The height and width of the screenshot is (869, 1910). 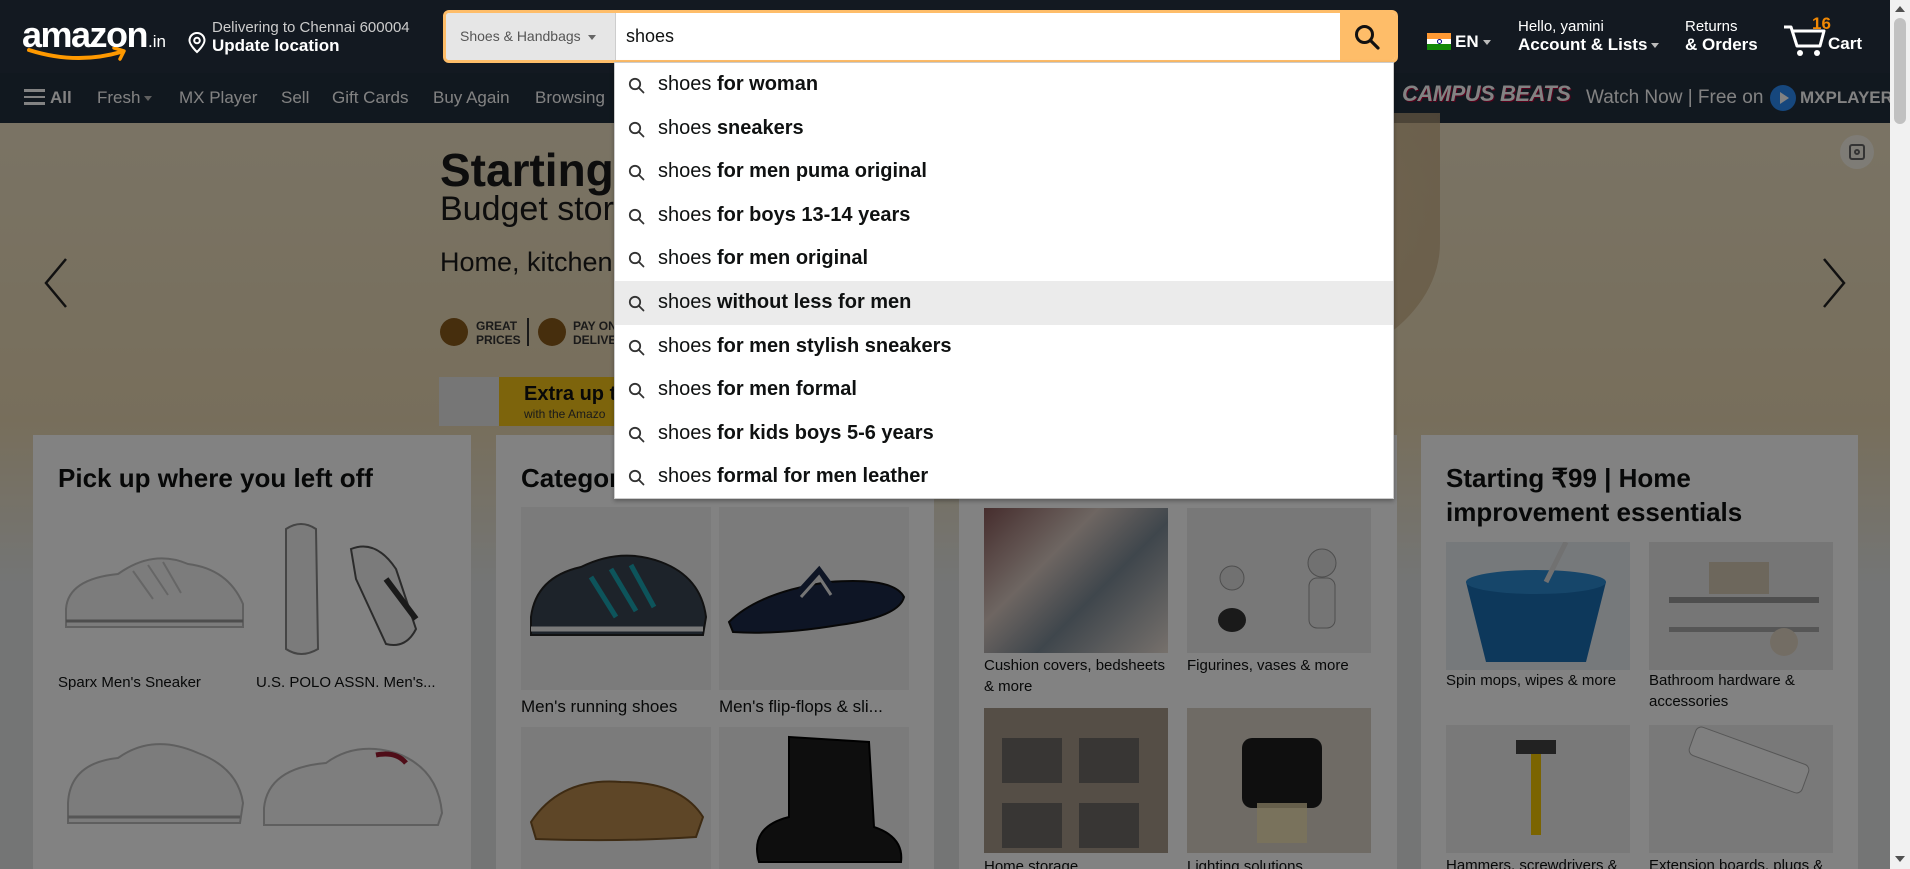 What do you see at coordinates (1900, 71) in the screenshot?
I see `scrollbar-thumb` at bounding box center [1900, 71].